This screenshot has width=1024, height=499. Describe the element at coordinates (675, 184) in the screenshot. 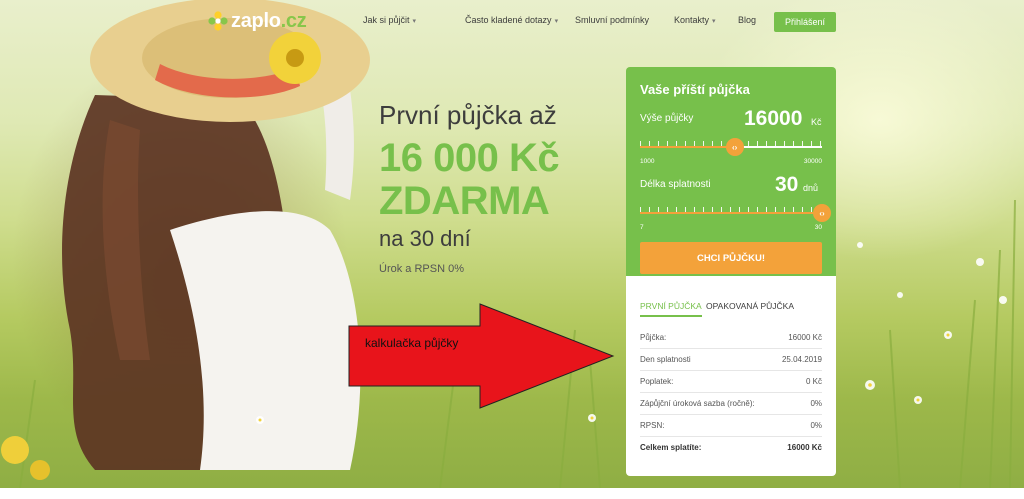

I see `term-label: Délka splatnosti` at that location.